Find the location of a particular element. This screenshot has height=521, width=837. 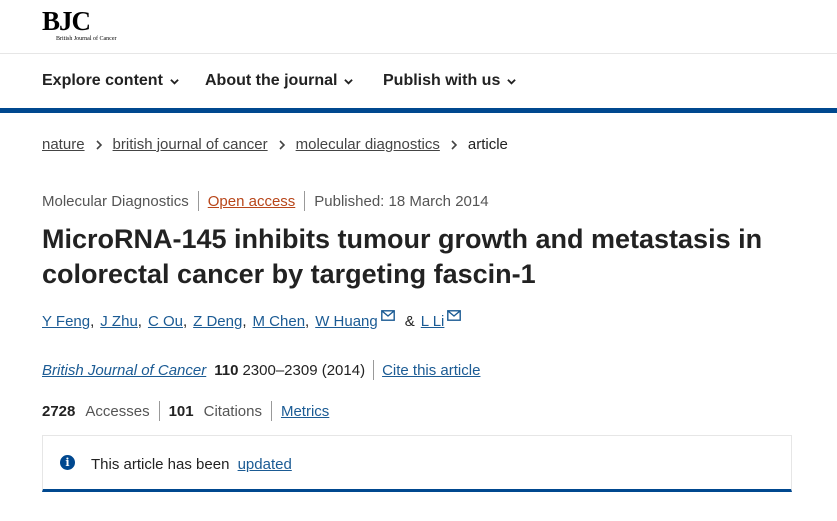

pages-year: 2300–2309 (2014) is located at coordinates (304, 370).